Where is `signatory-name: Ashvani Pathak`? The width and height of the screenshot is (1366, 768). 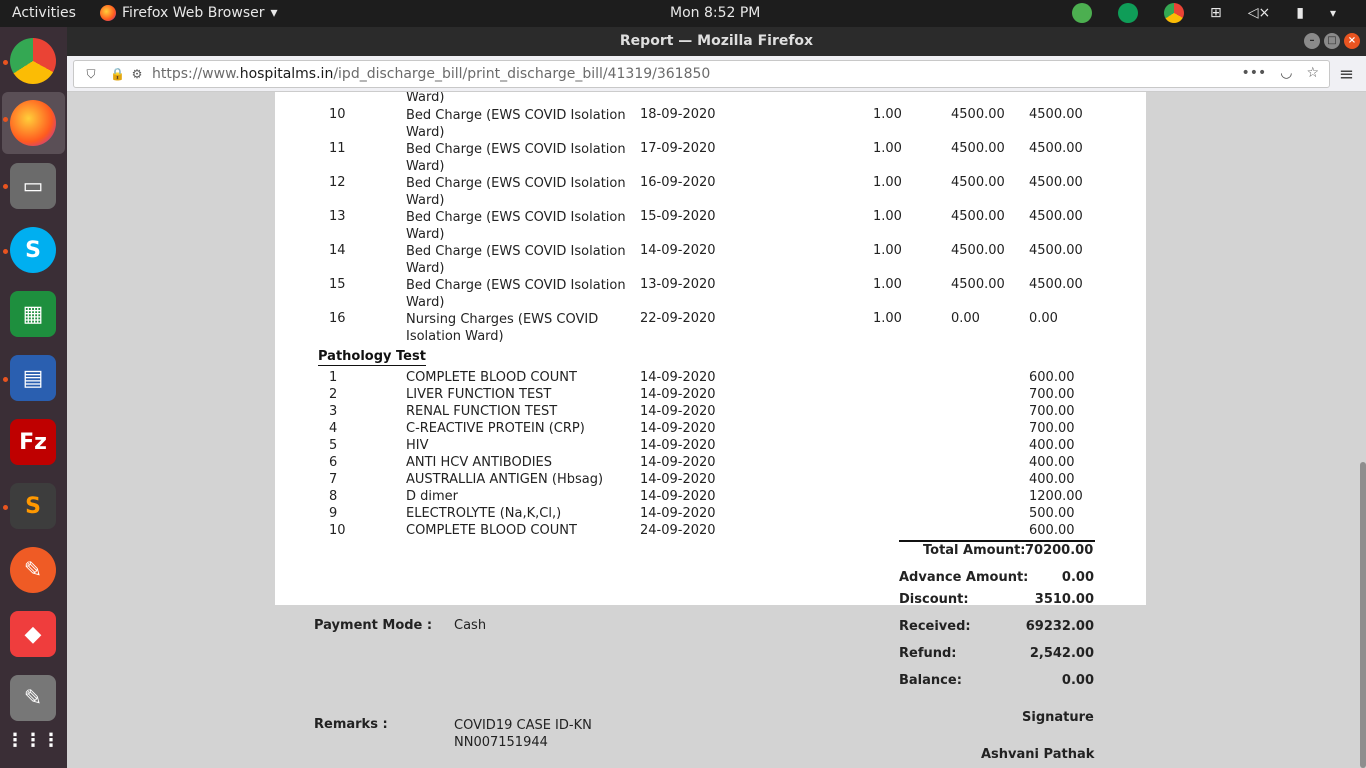
signatory-name: Ashvani Pathak is located at coordinates (1038, 754).